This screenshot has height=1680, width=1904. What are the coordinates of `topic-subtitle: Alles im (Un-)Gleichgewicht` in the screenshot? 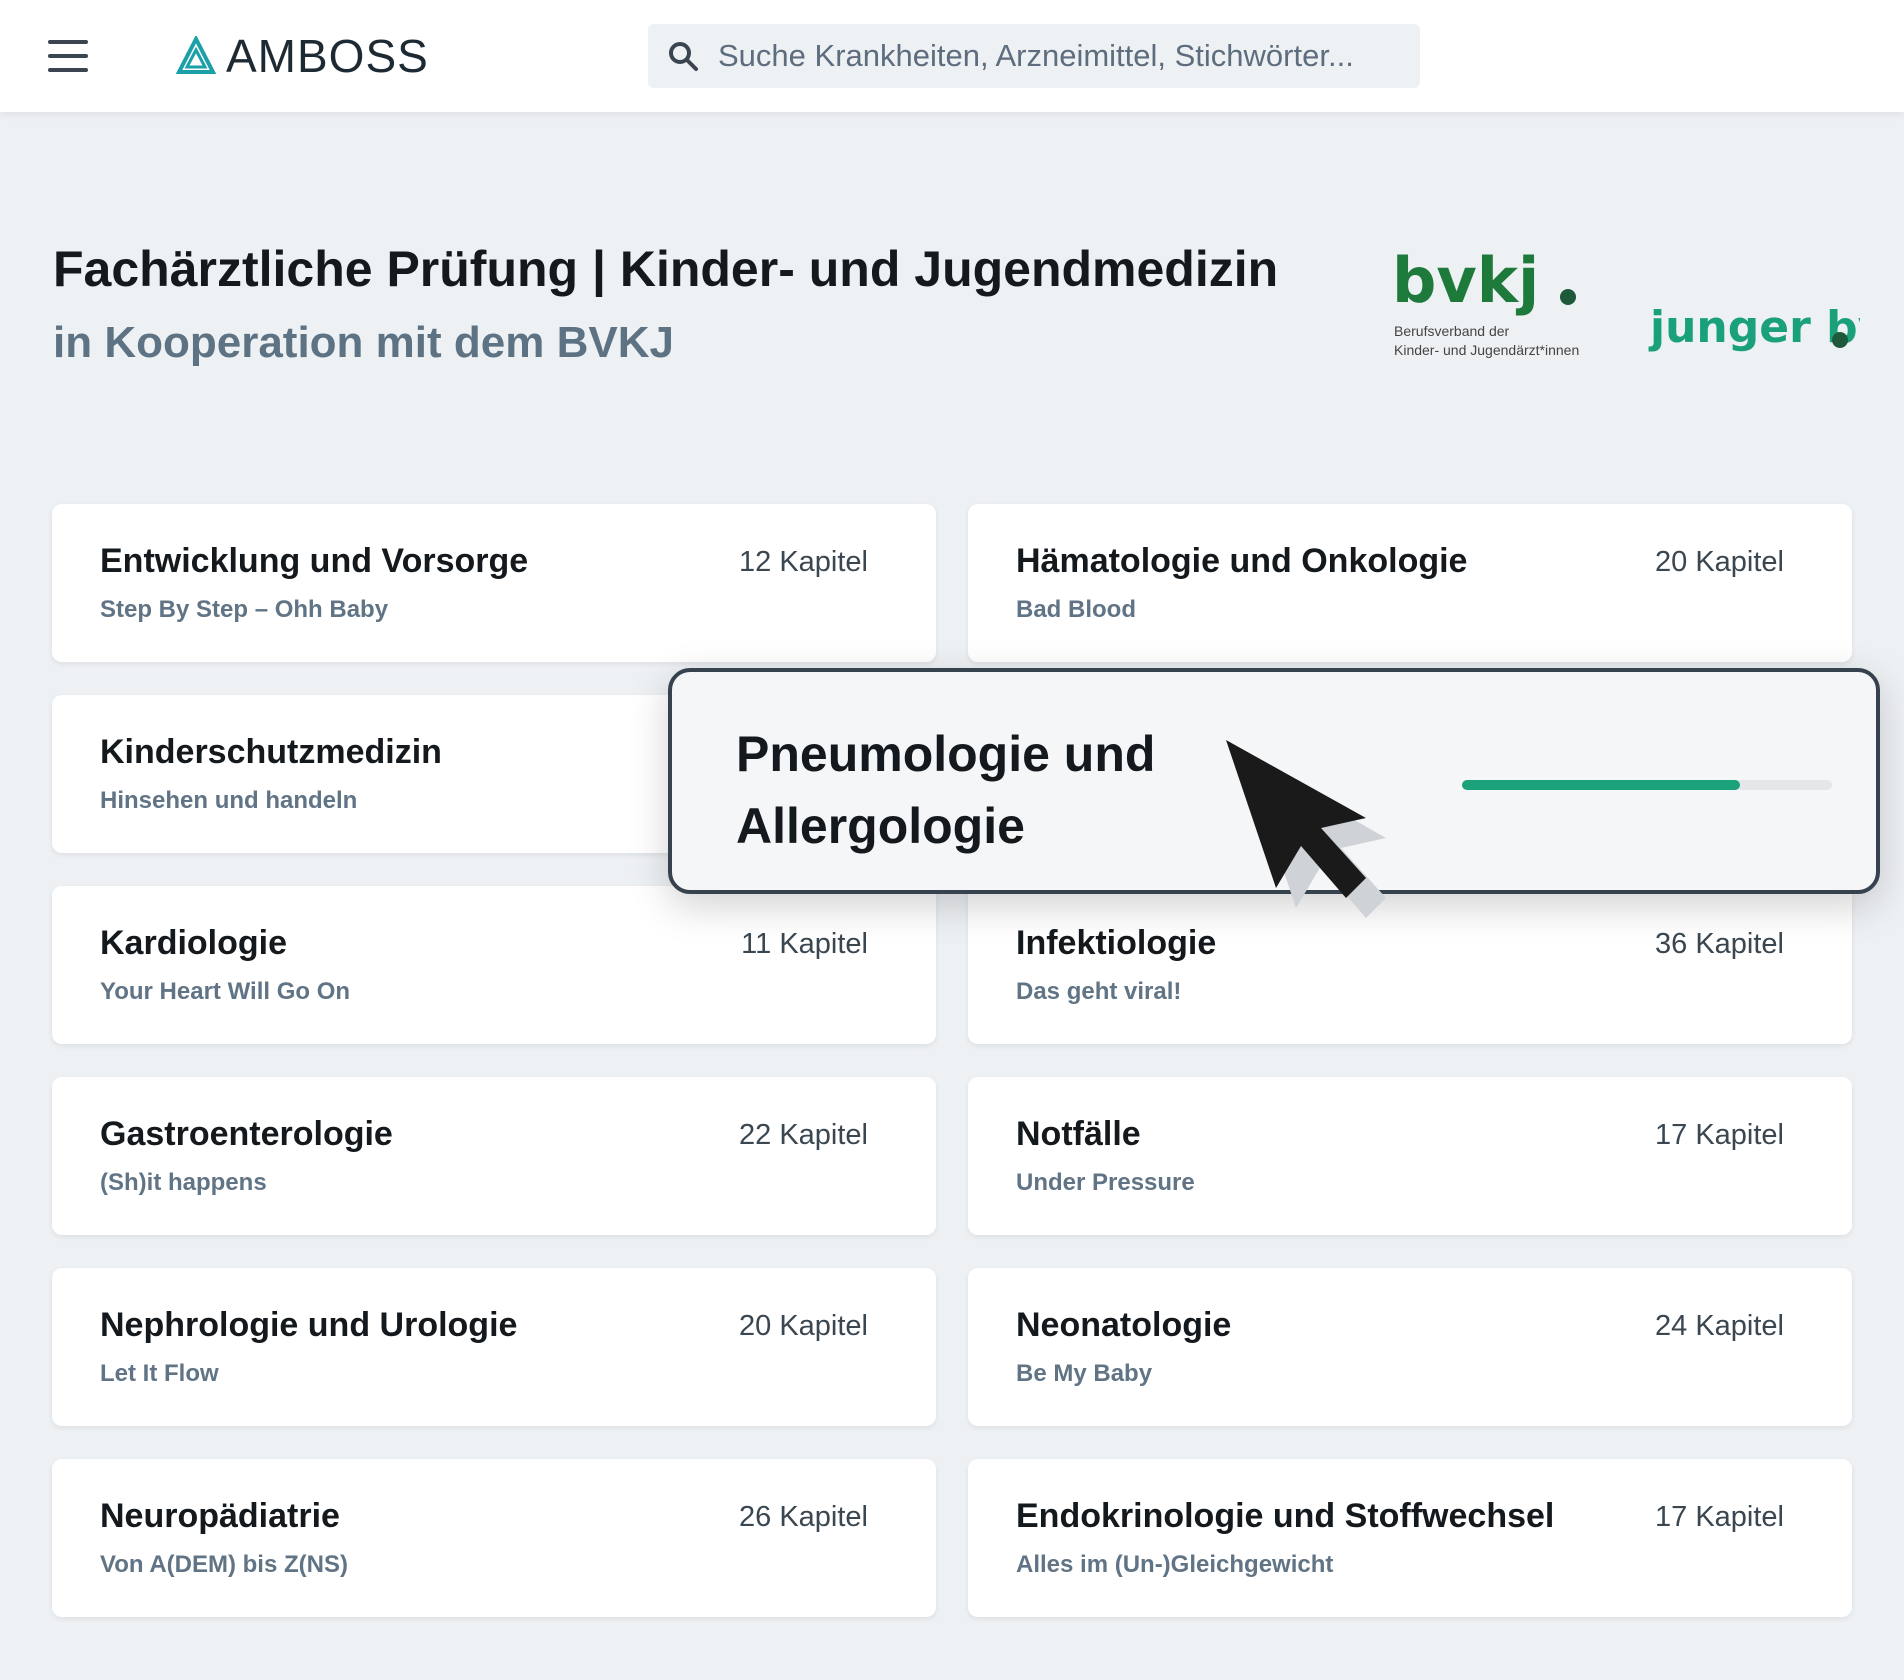 It's located at (1175, 1564).